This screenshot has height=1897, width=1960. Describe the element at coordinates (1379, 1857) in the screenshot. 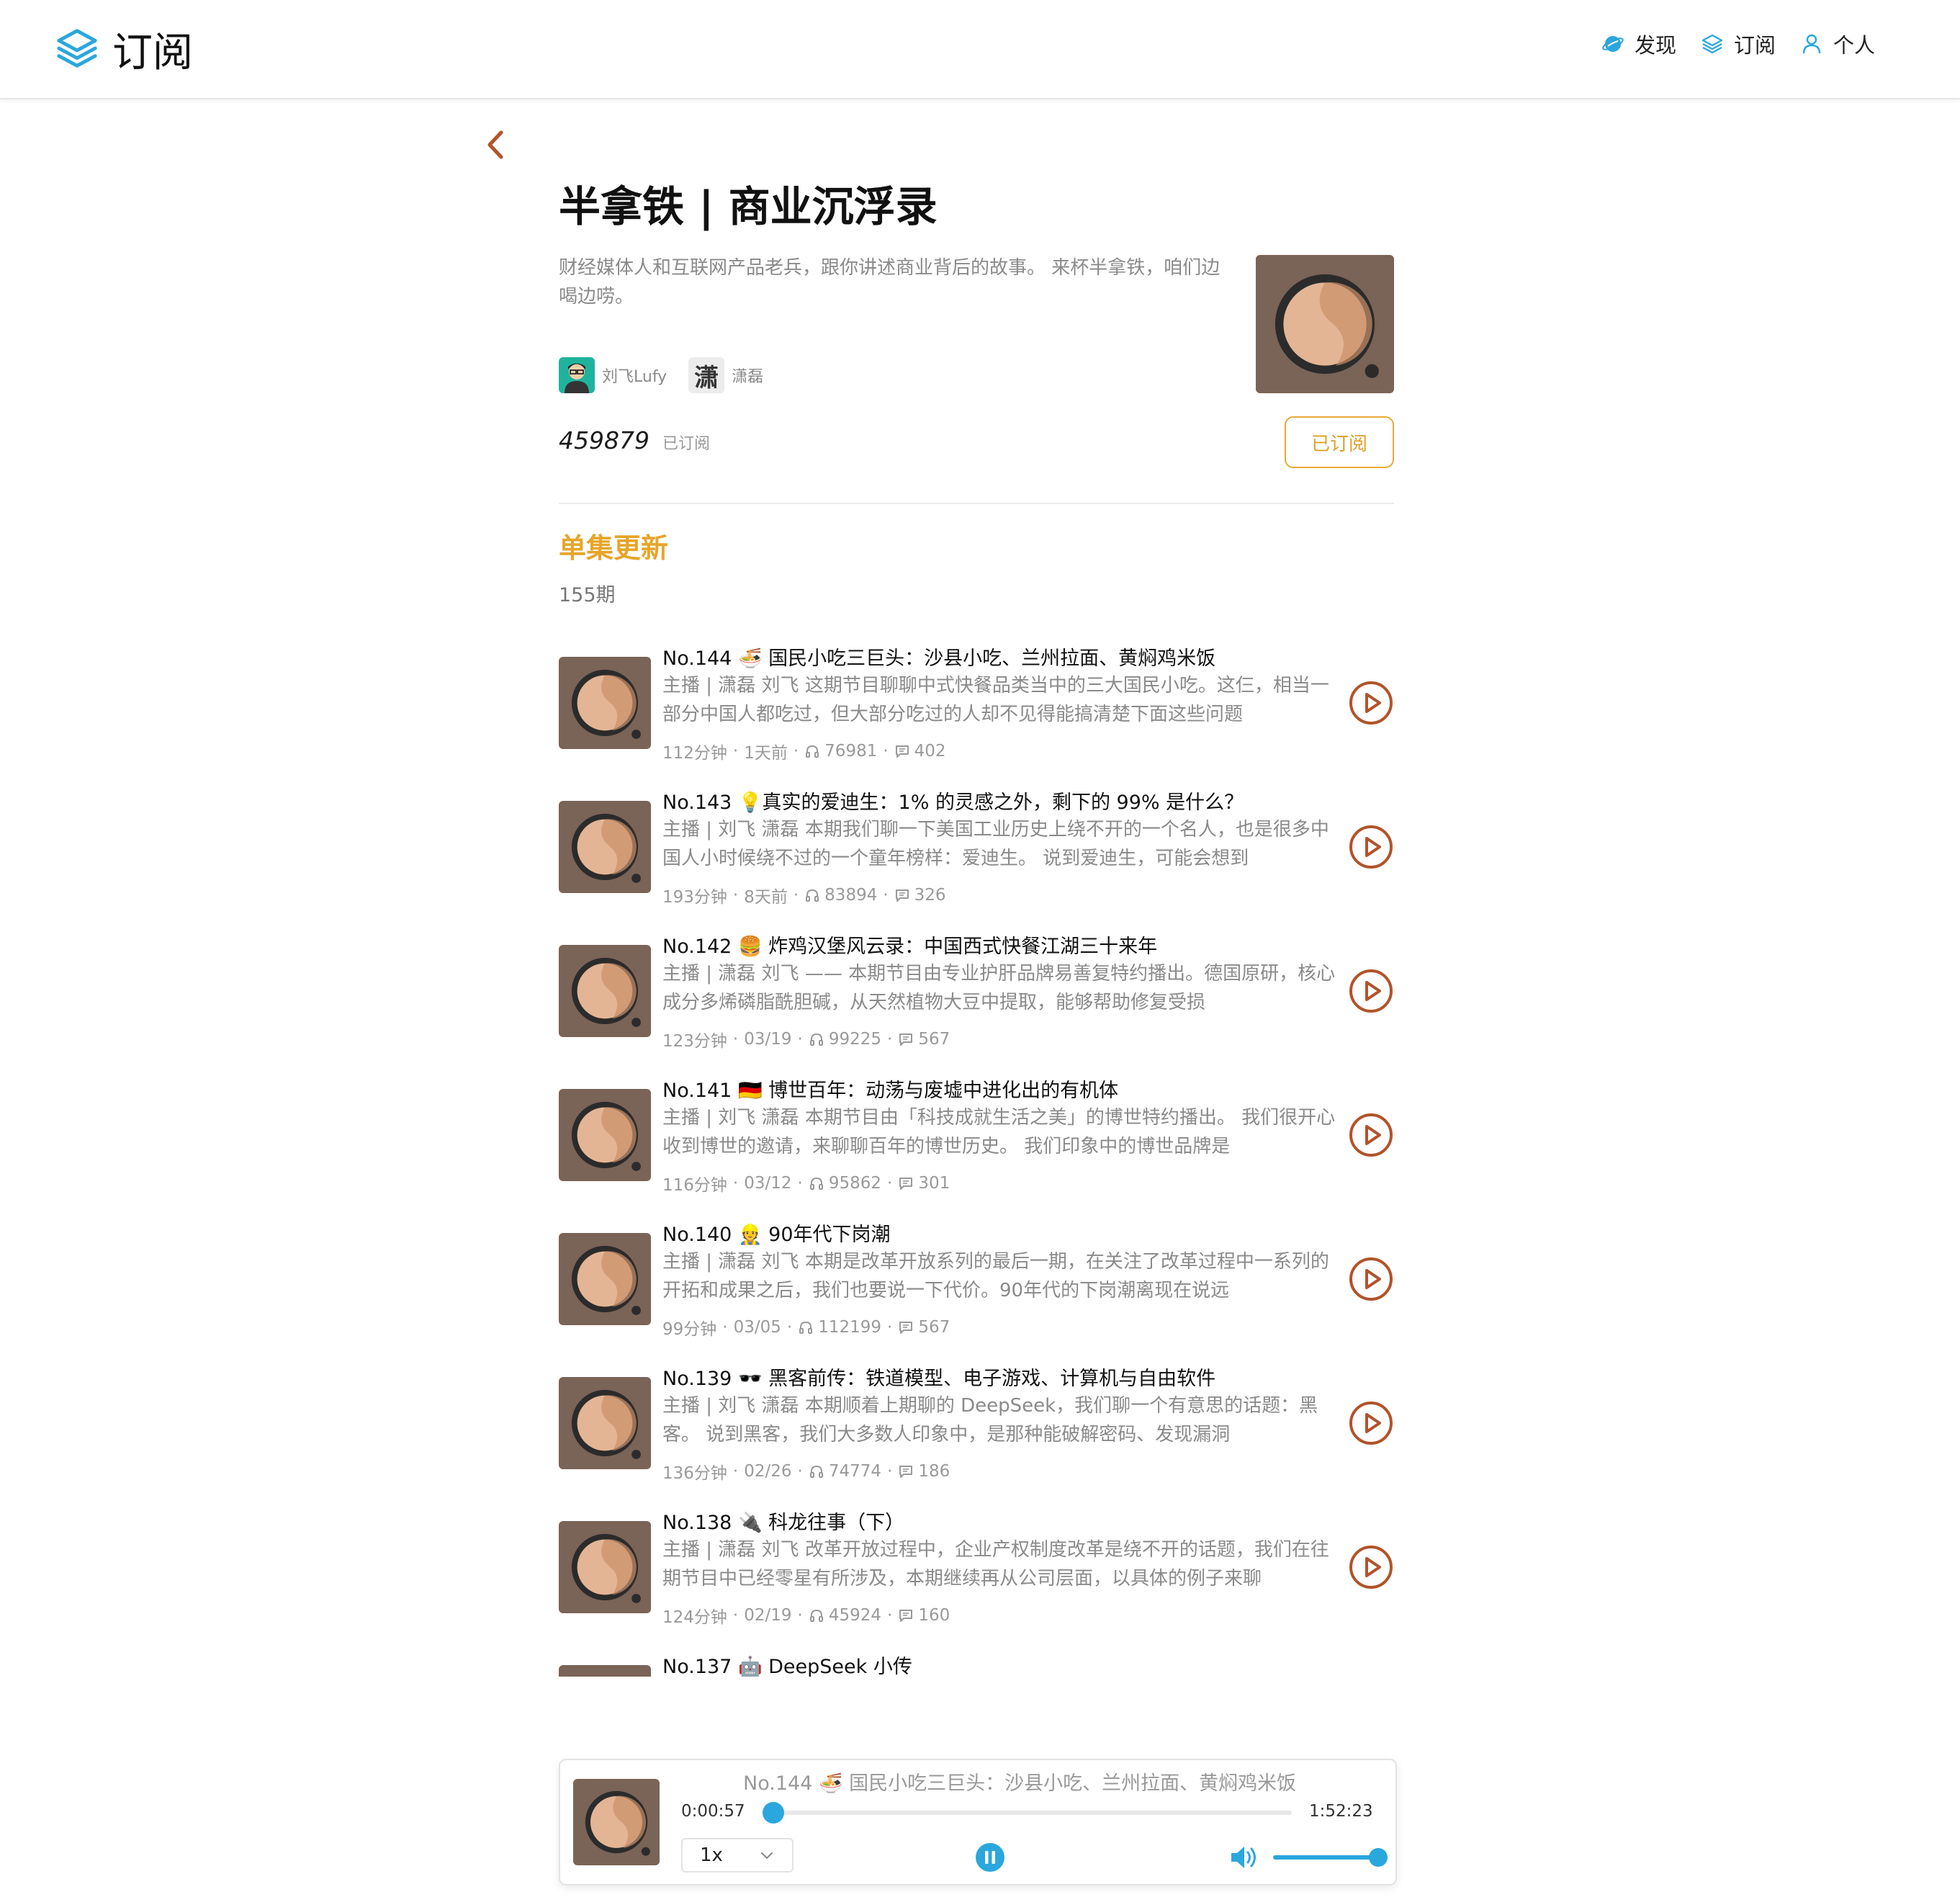

I see `volume-handle` at that location.